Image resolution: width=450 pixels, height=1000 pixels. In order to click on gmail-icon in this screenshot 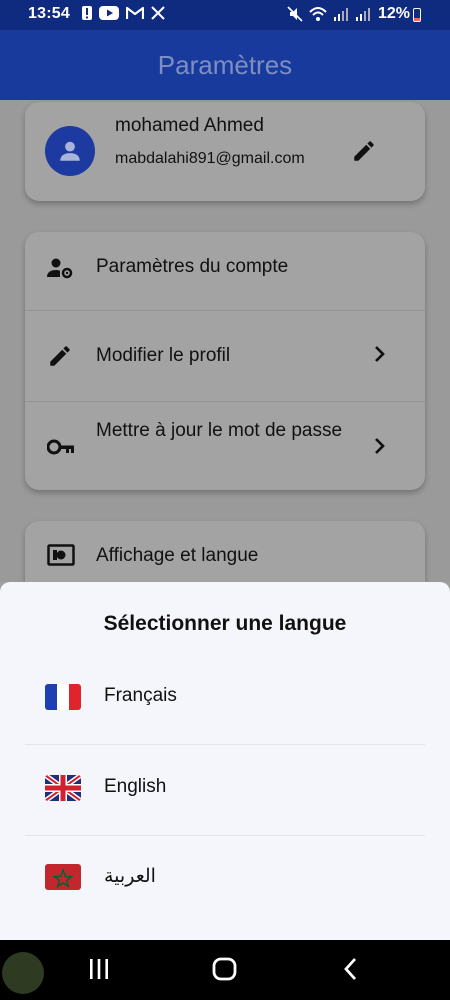, I will do `click(135, 14)`.